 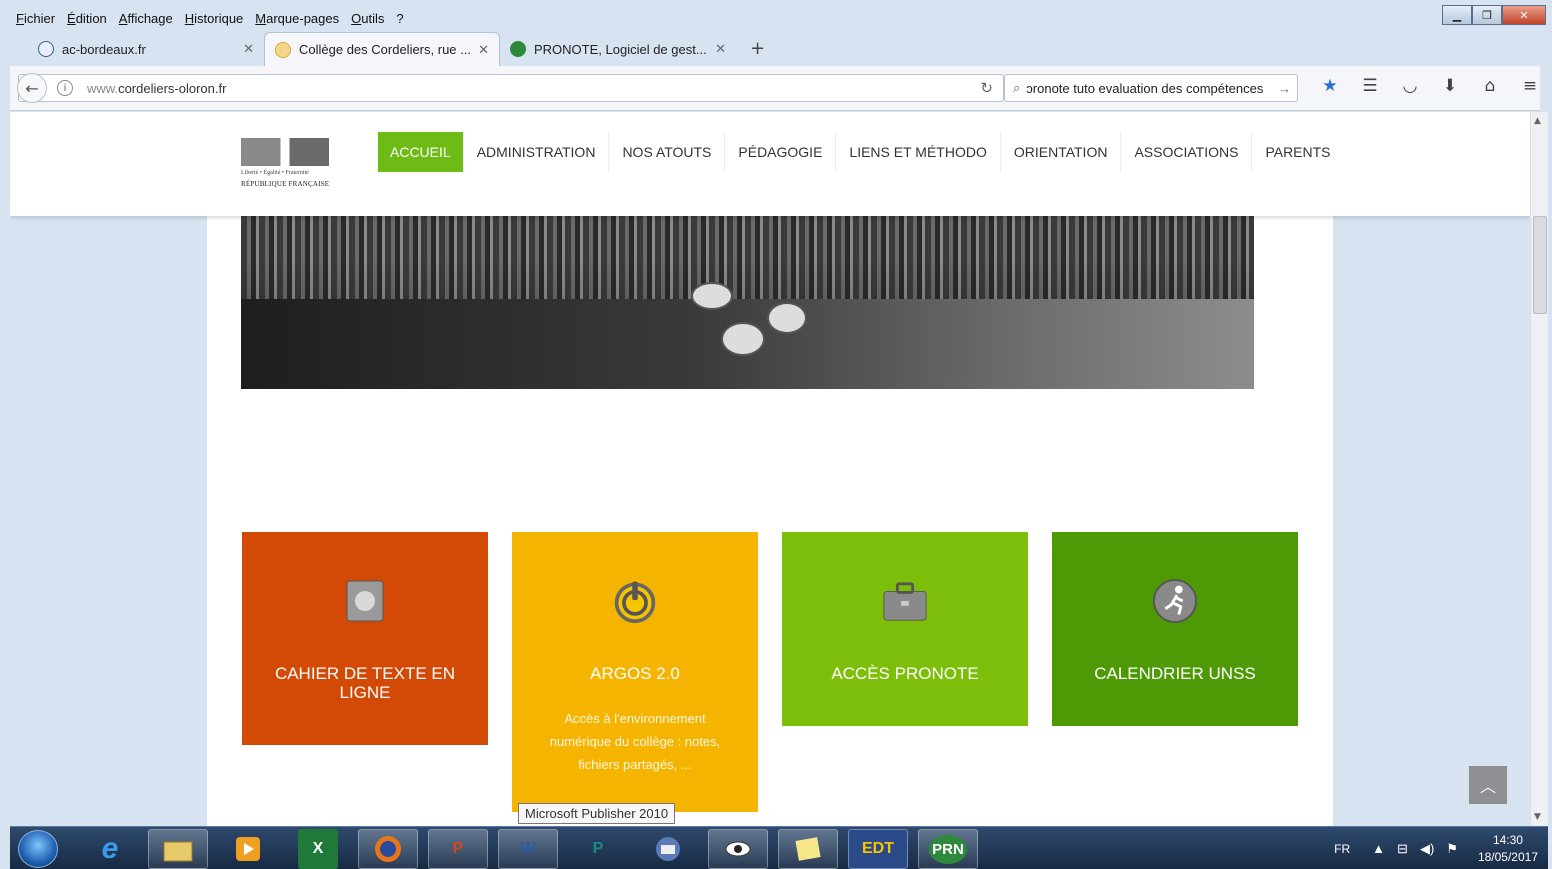 I want to click on media-player-icon, so click(x=248, y=849).